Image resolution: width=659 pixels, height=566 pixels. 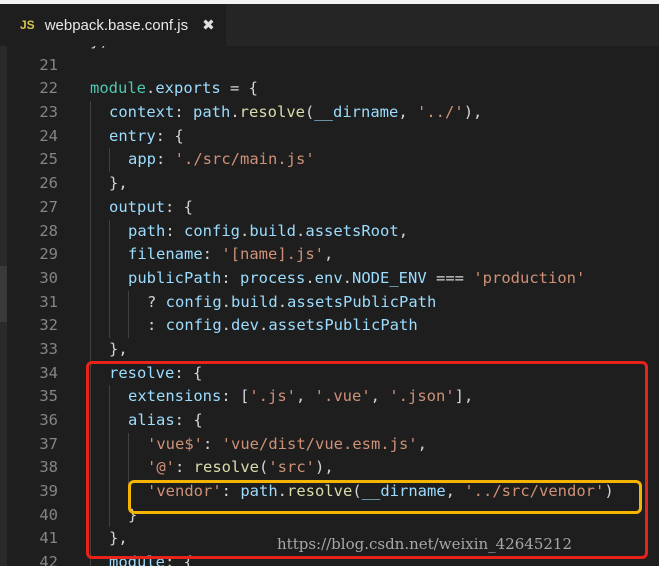 What do you see at coordinates (208, 25) in the screenshot?
I see `close-icon: ✖` at bounding box center [208, 25].